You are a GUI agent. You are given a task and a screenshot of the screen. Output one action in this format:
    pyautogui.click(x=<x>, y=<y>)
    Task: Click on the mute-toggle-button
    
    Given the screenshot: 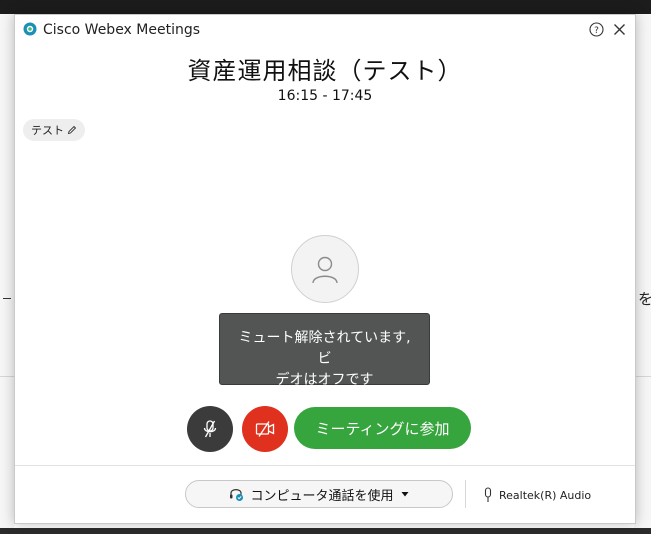 What is the action you would take?
    pyautogui.click(x=210, y=429)
    